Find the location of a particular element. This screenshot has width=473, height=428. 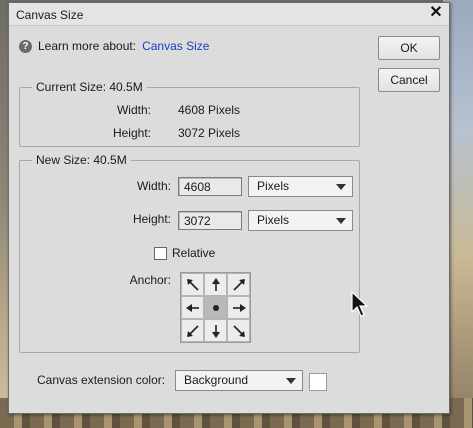

anchor-bottom-left is located at coordinates (192, 330).